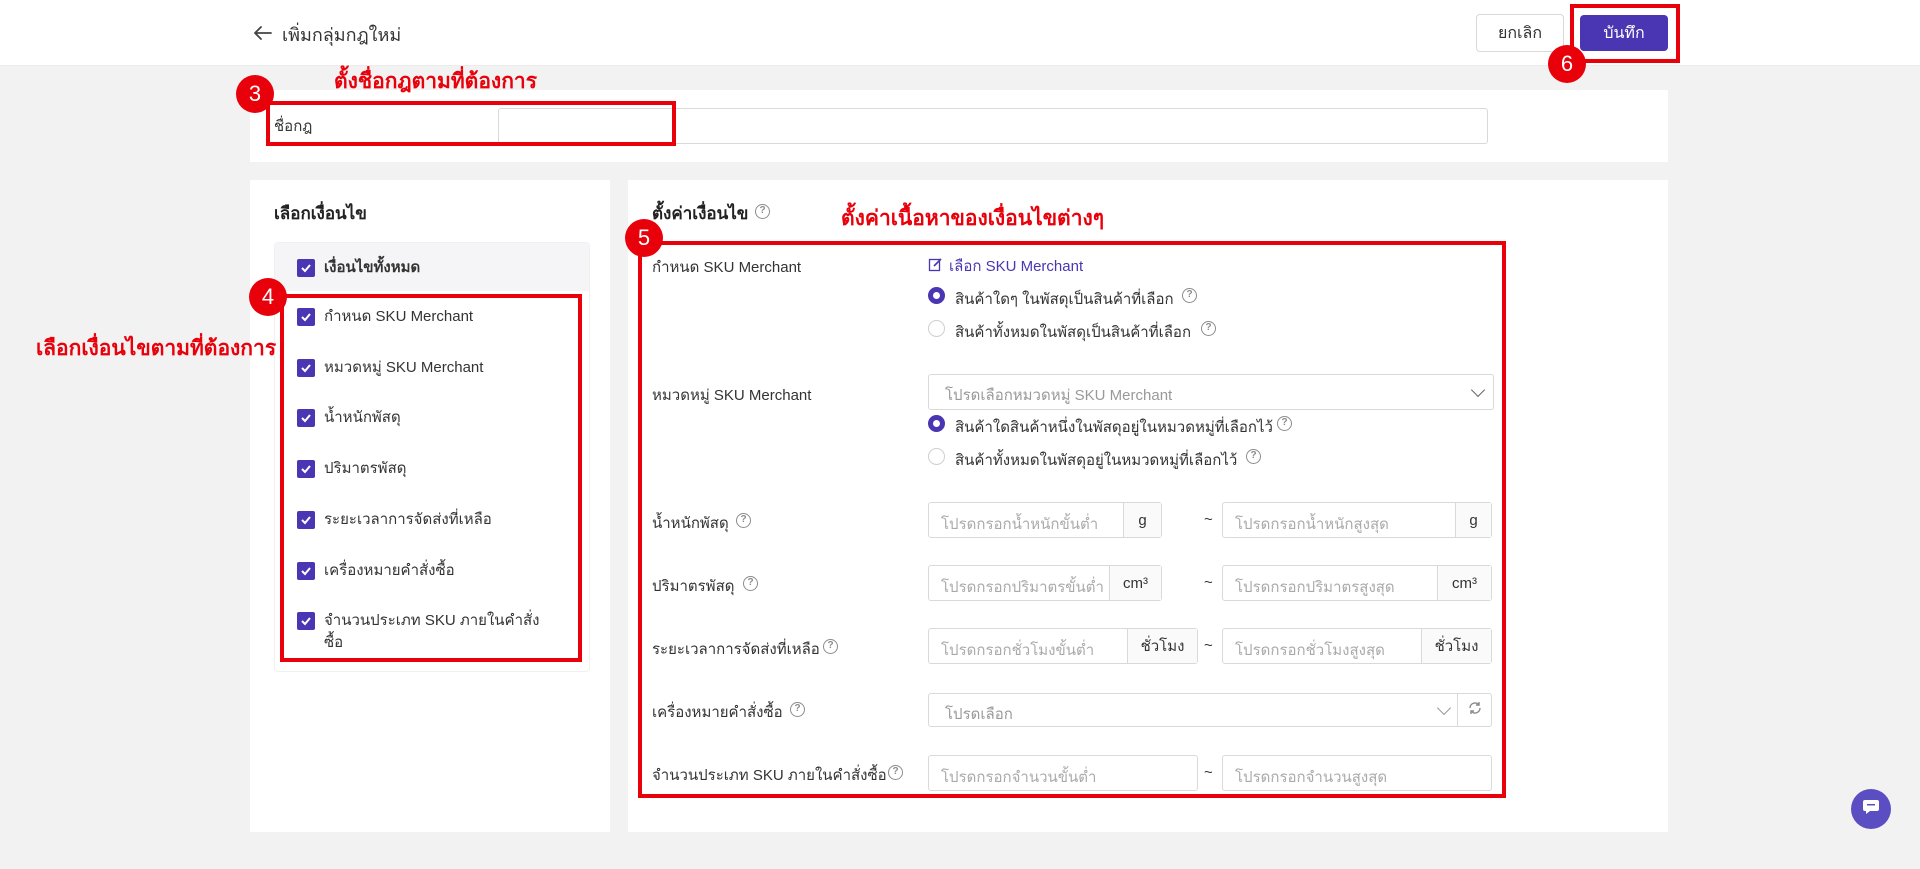 Image resolution: width=1920 pixels, height=869 pixels. Describe the element at coordinates (263, 33) in the screenshot. I see `back-arrow-icon` at that location.